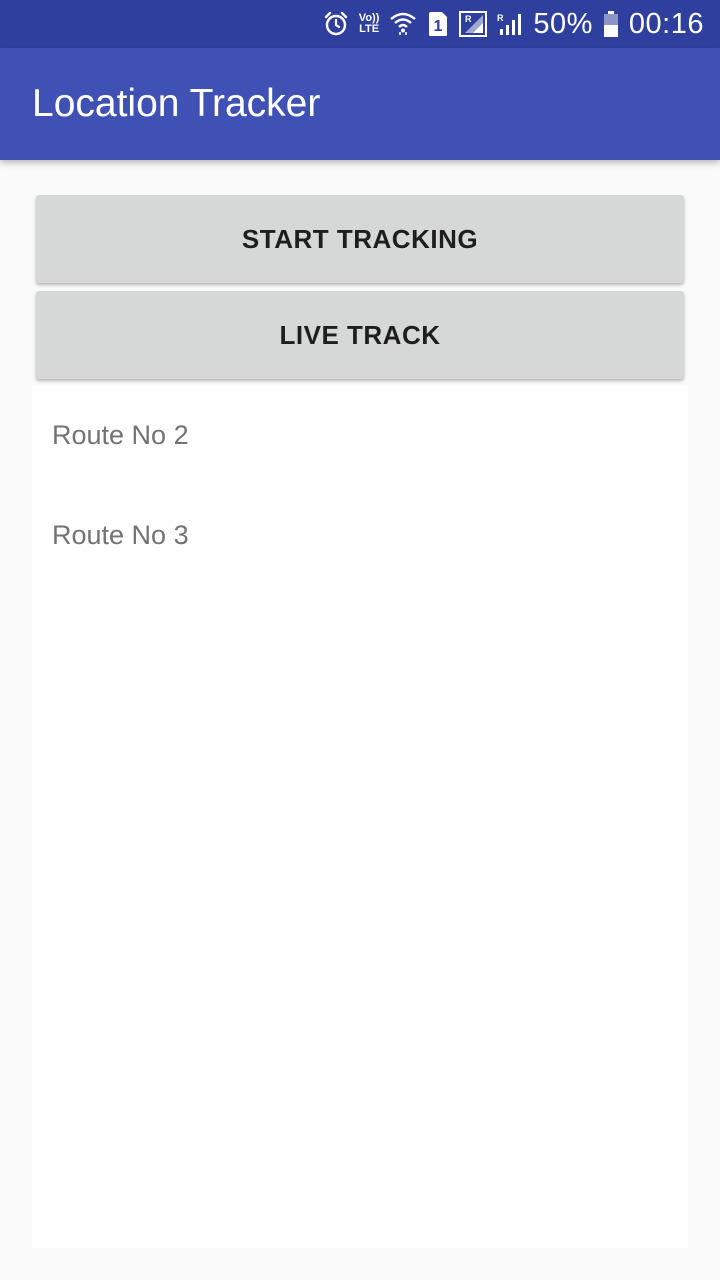  What do you see at coordinates (176, 103) in the screenshot?
I see `app-title: Location Tracker` at bounding box center [176, 103].